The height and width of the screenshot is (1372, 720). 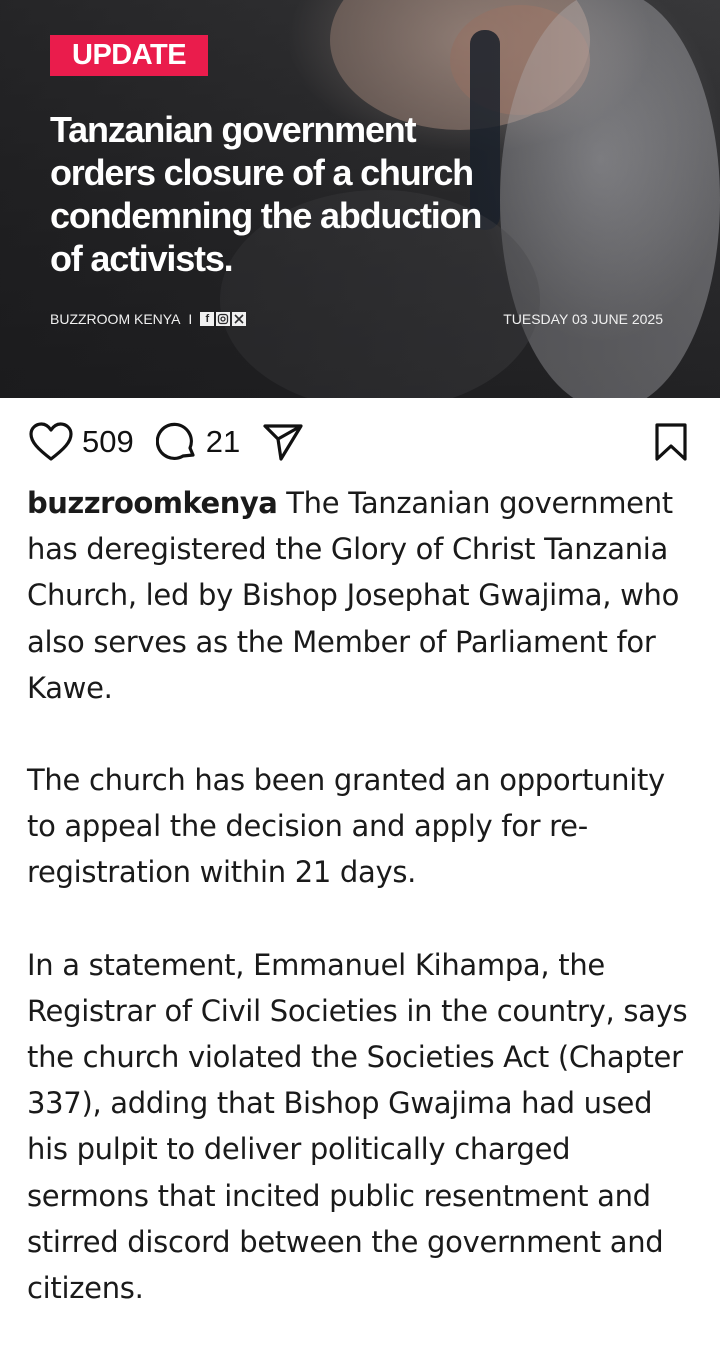 I want to click on instagram-icon, so click(x=223, y=319).